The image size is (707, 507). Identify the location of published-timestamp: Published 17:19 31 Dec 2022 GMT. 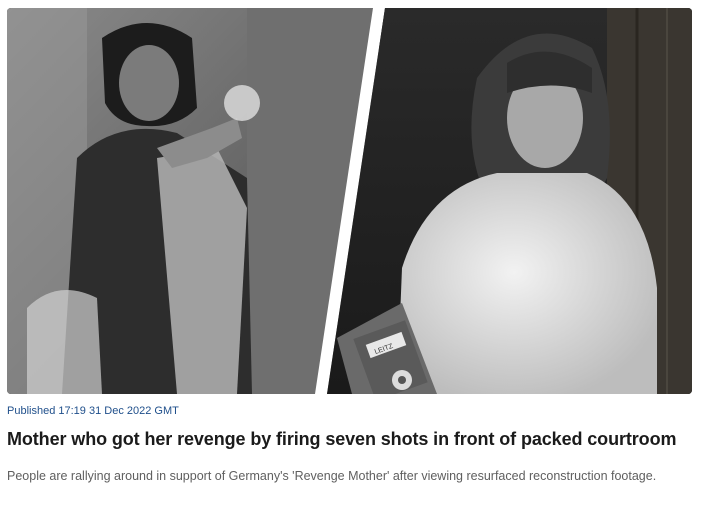
(93, 411).